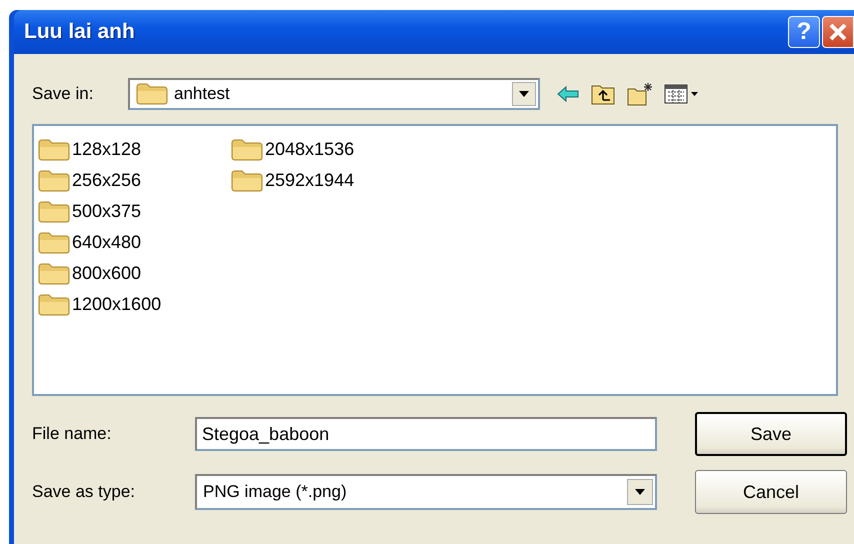 The image size is (854, 544). I want to click on left-arrow-icon, so click(568, 94).